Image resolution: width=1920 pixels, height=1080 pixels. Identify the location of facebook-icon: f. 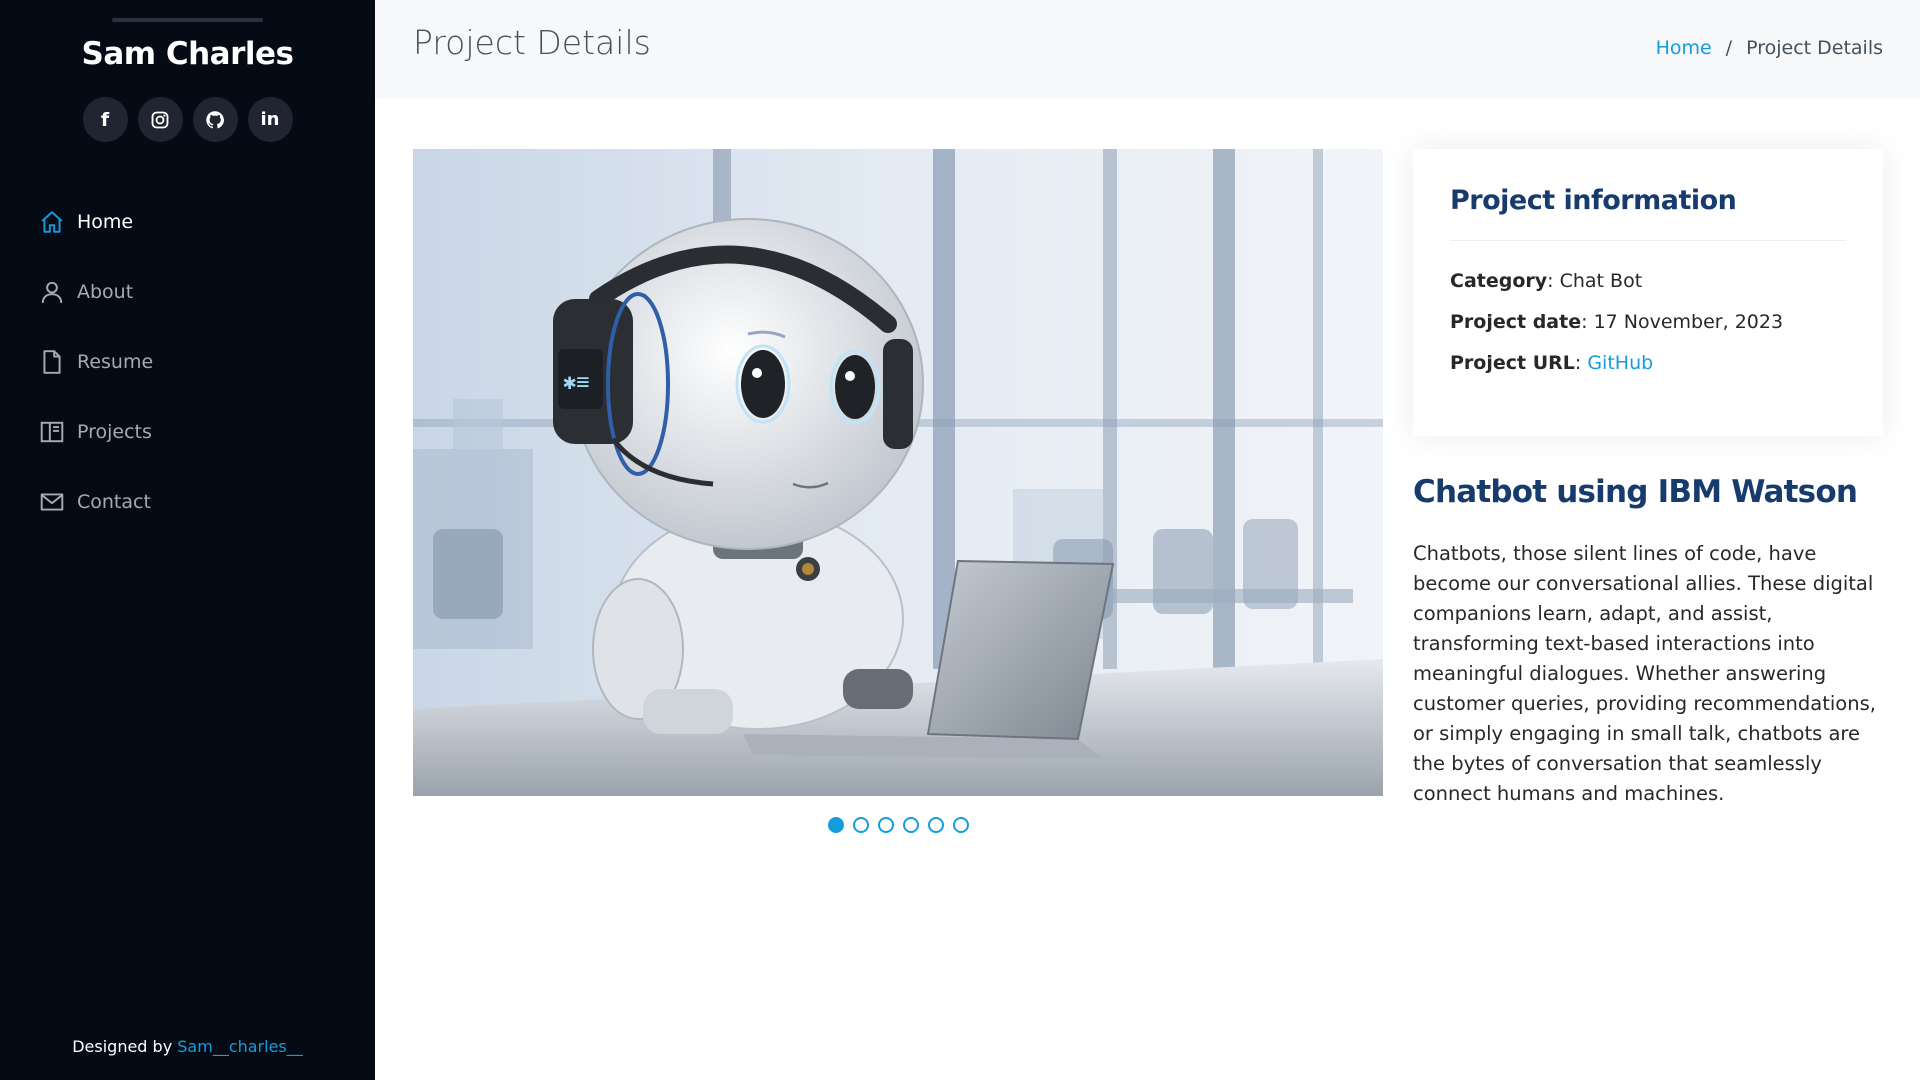
(105, 119).